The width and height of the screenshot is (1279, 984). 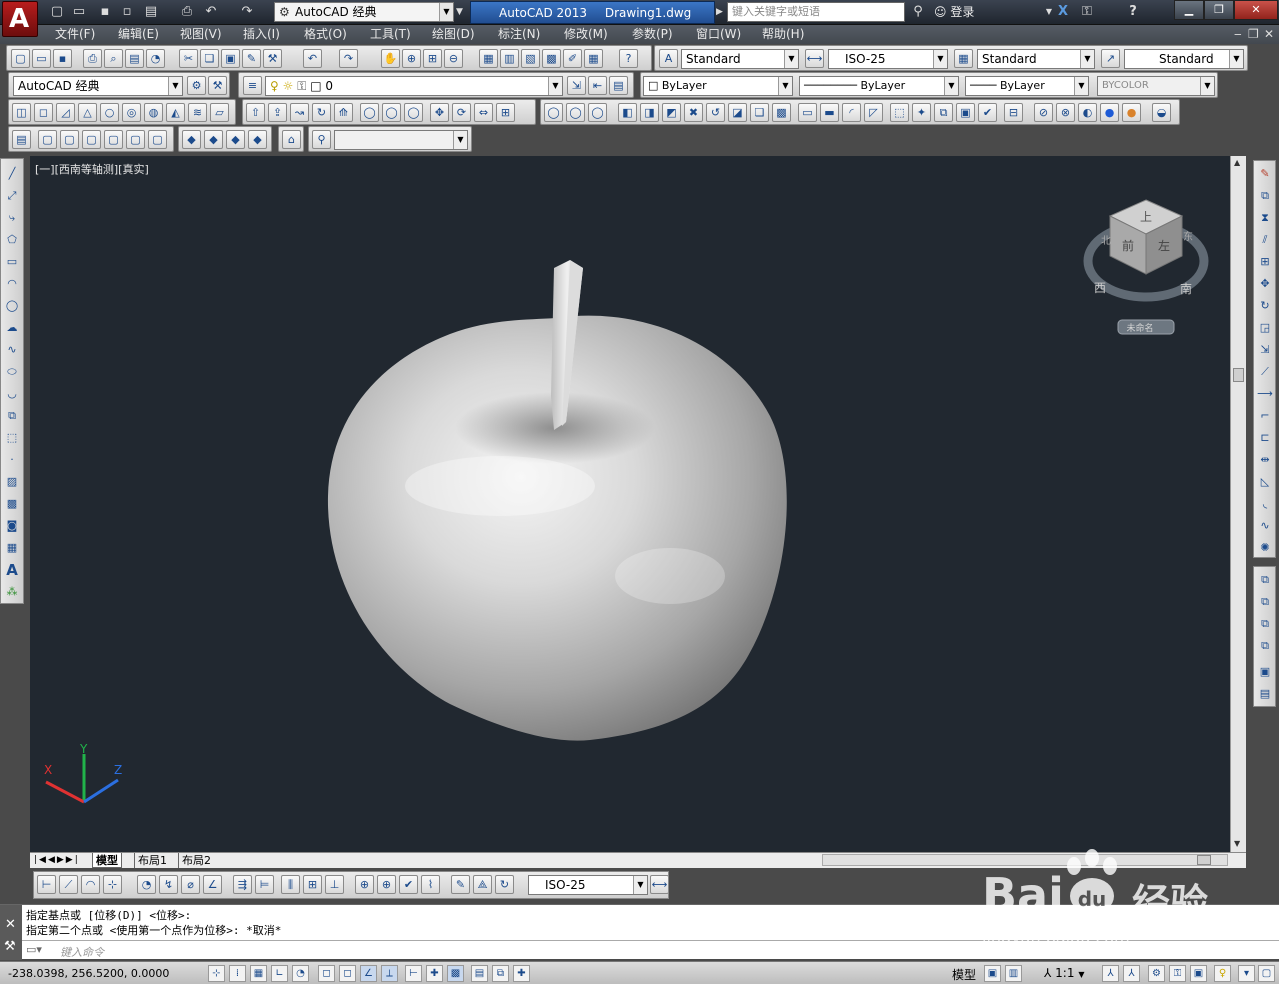 I want to click on markup-icon: ✐, so click(x=572, y=58).